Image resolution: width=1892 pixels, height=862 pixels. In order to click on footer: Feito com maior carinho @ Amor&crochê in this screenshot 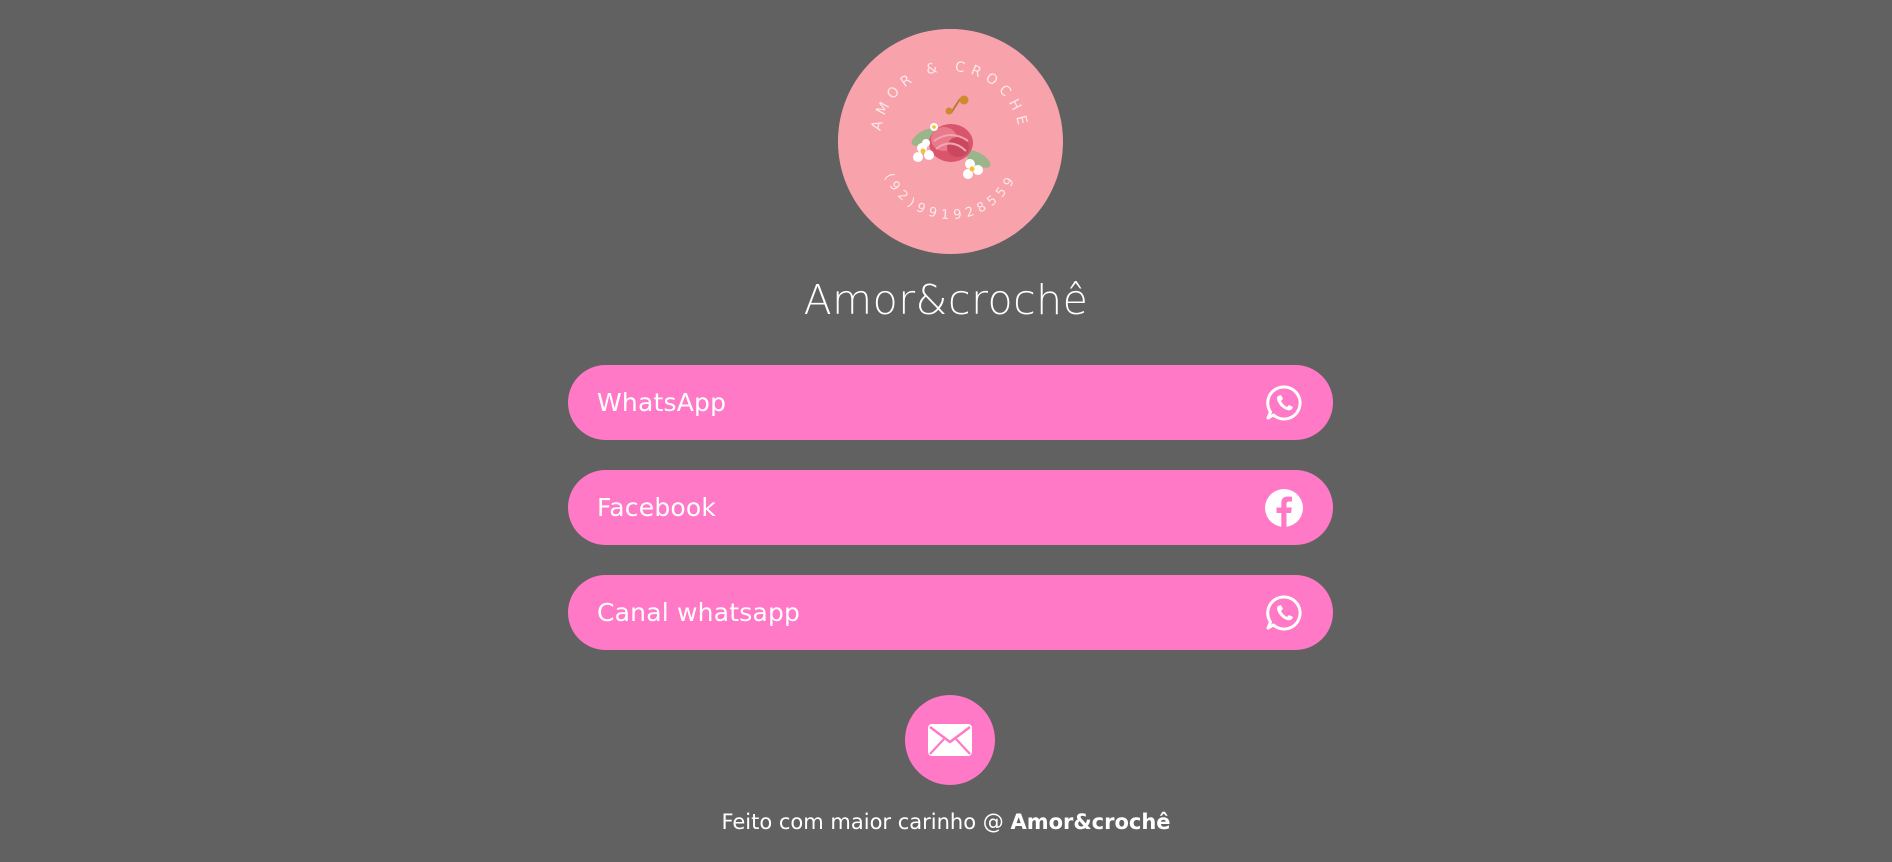, I will do `click(946, 822)`.